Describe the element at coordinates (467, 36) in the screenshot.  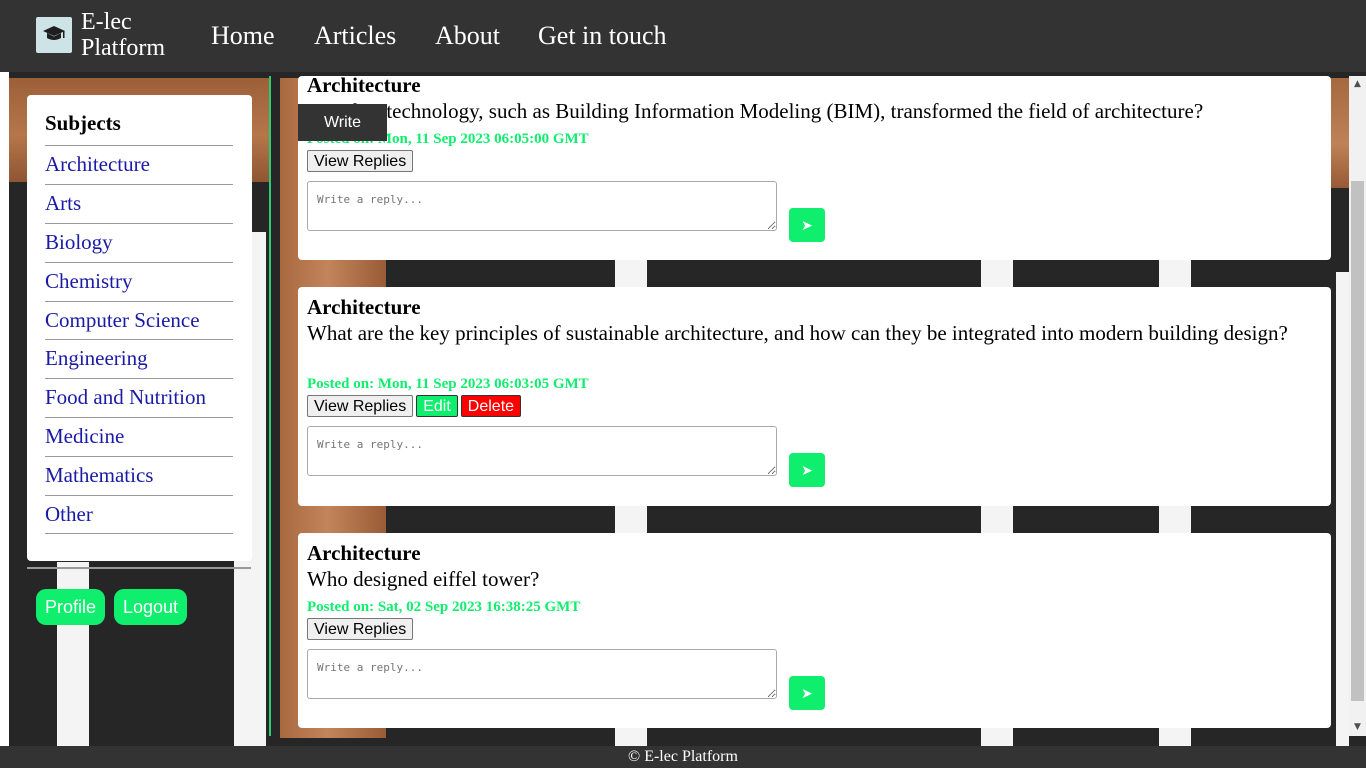
I see `nav-about-link: About` at that location.